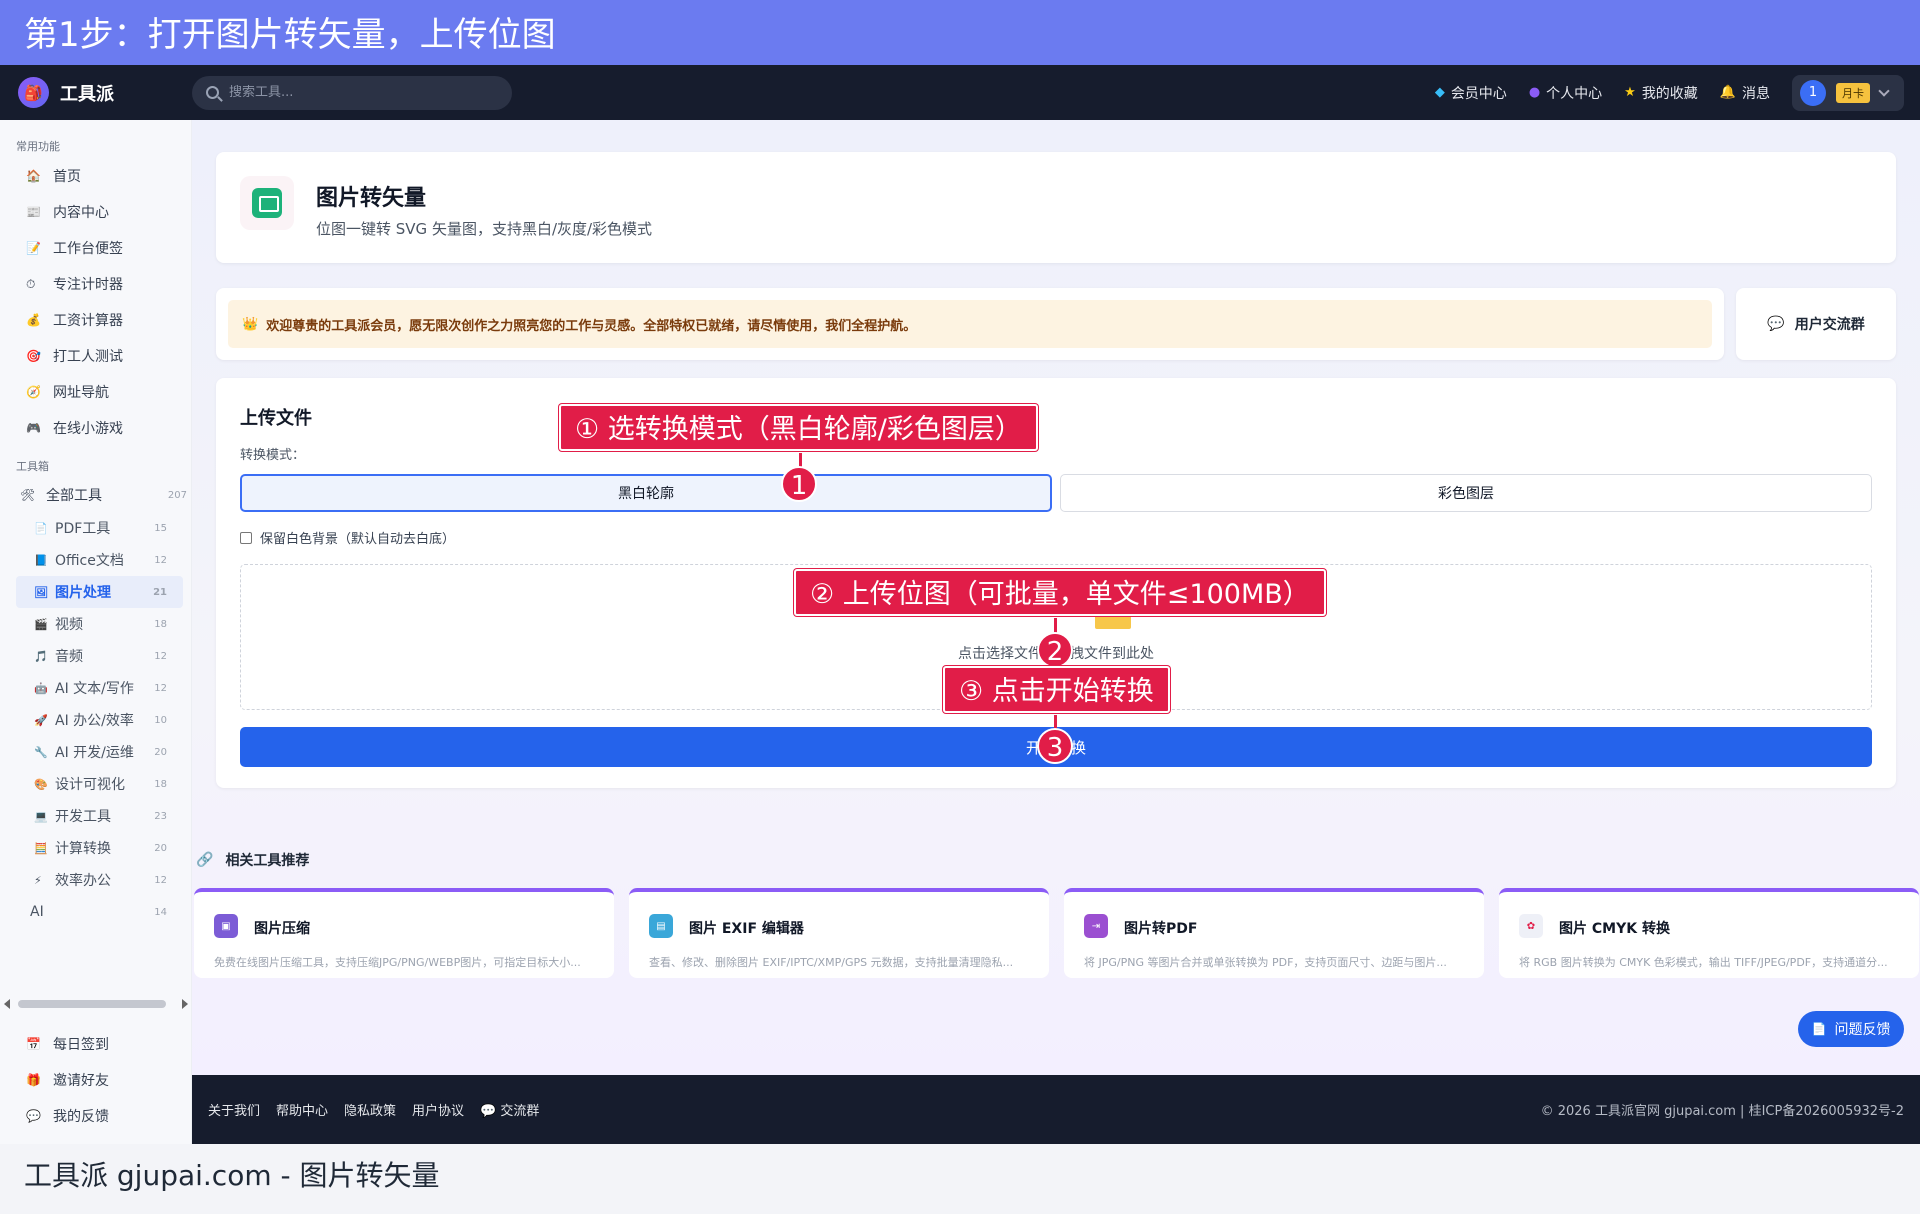 Image resolution: width=1920 pixels, height=1214 pixels. Describe the element at coordinates (95, 688) in the screenshot. I see `sidebar-item-ai-writing: 🤖 AI 文本/写作 12` at that location.